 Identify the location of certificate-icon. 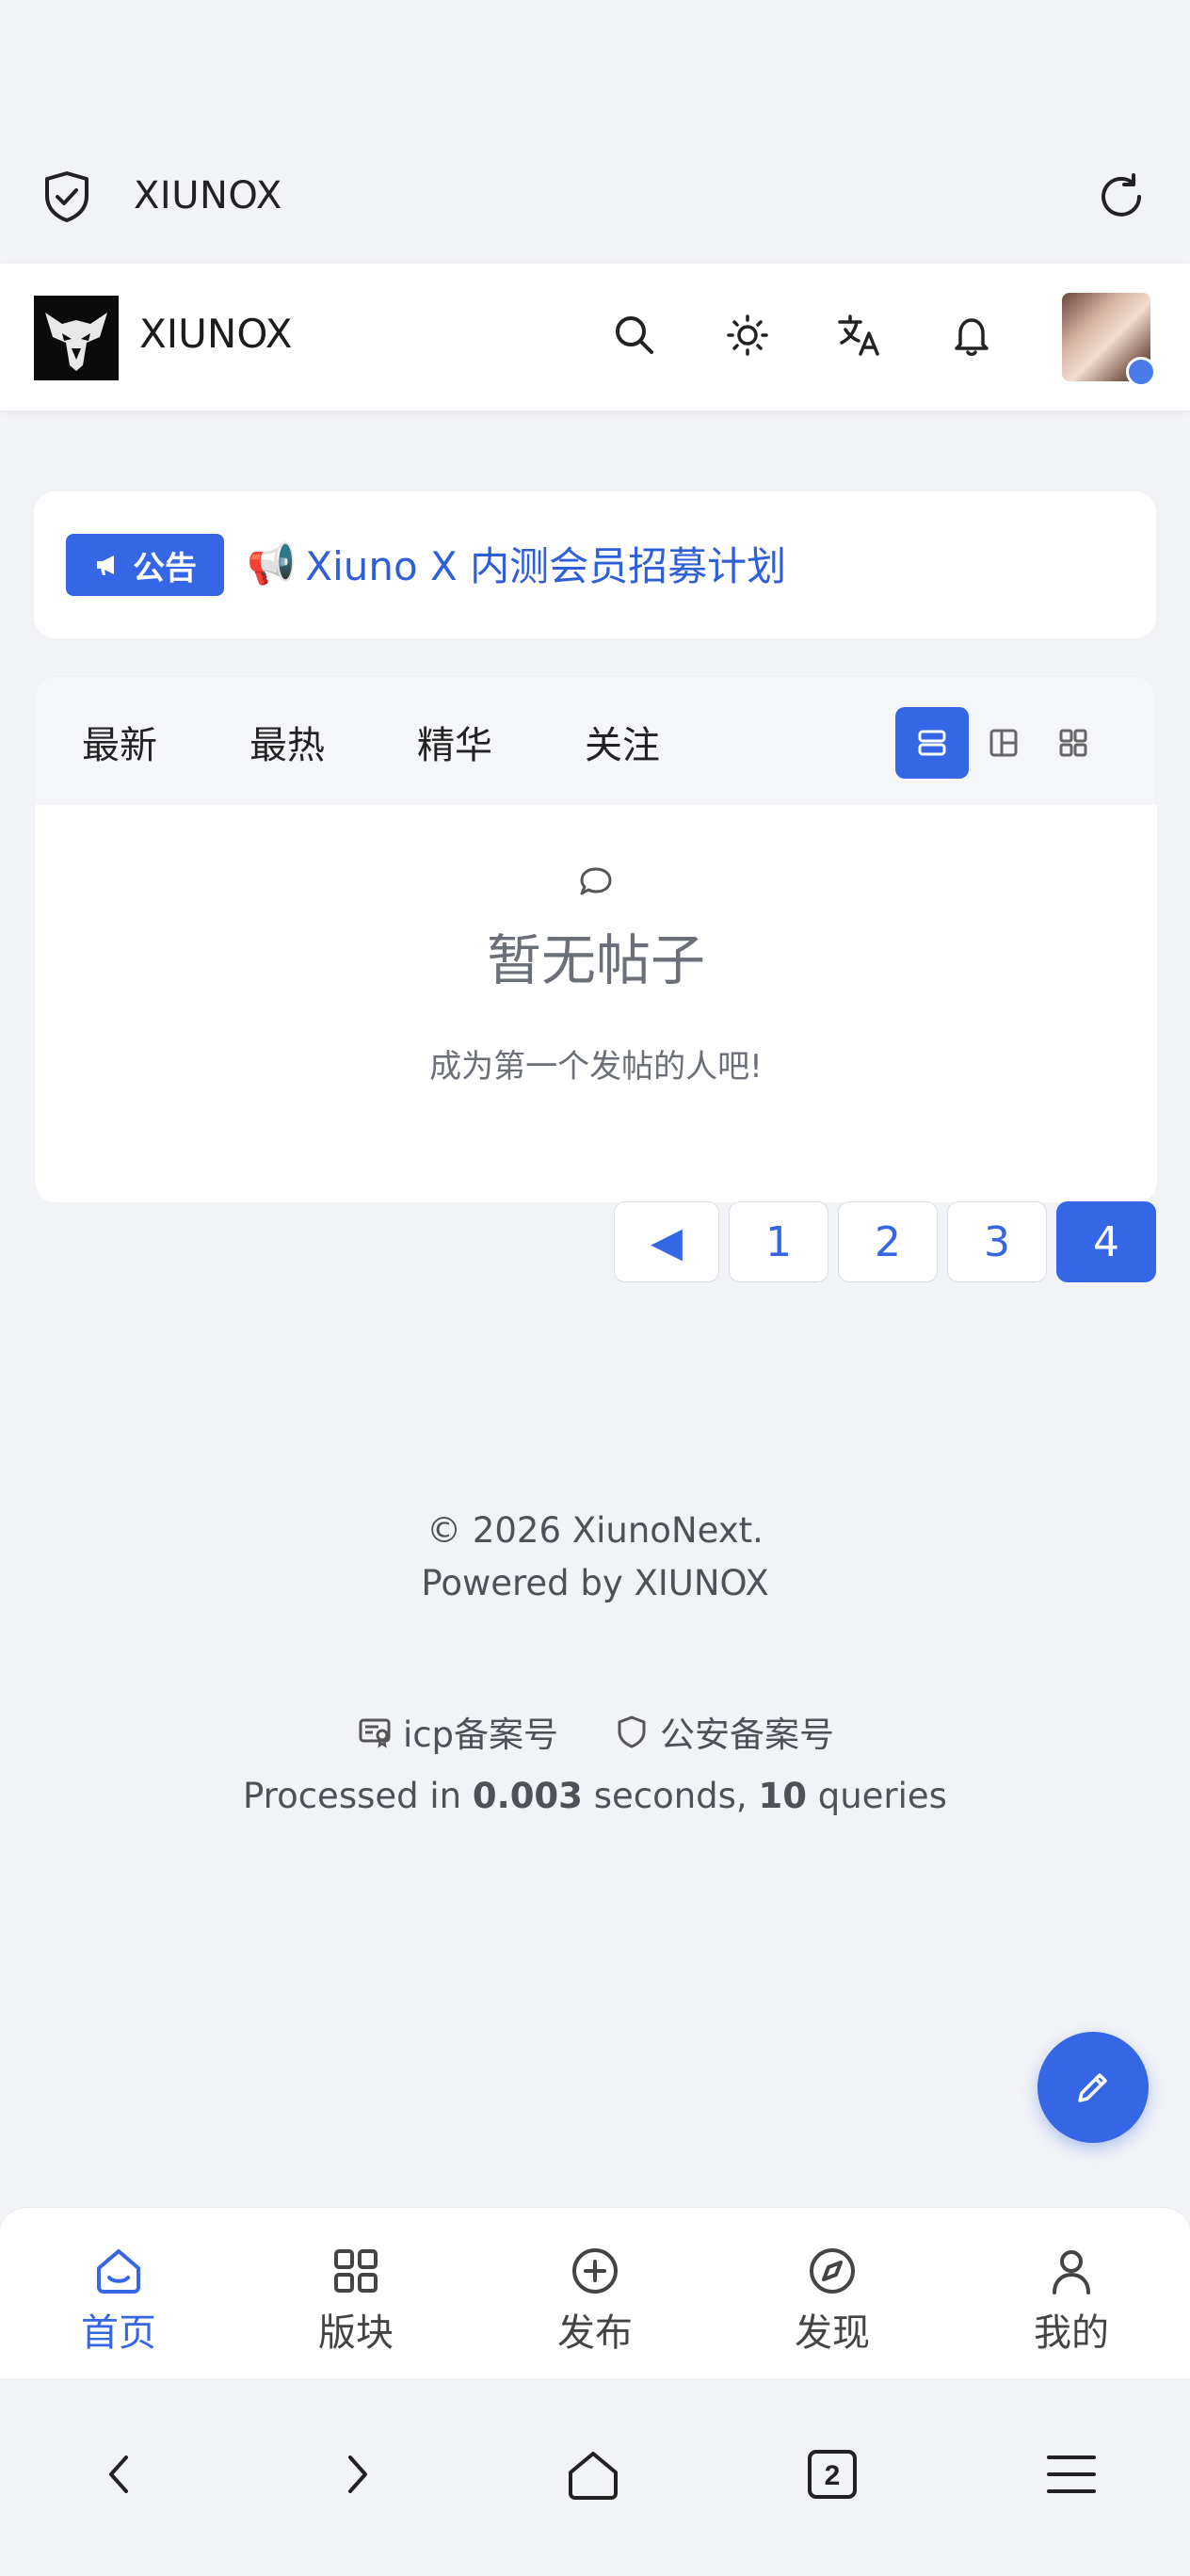
(375, 1733).